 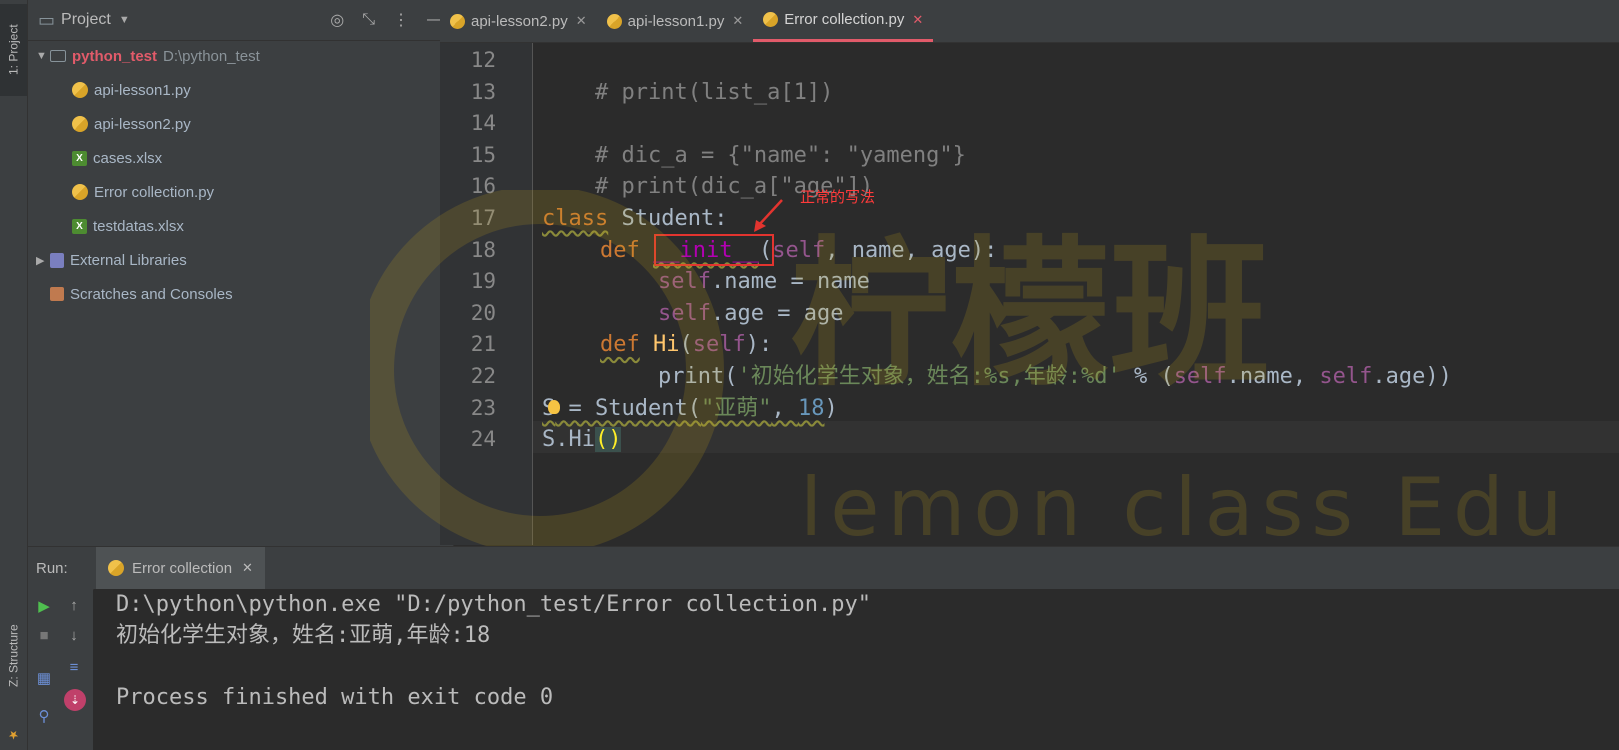 I want to click on code-token: class, so click(x=575, y=218).